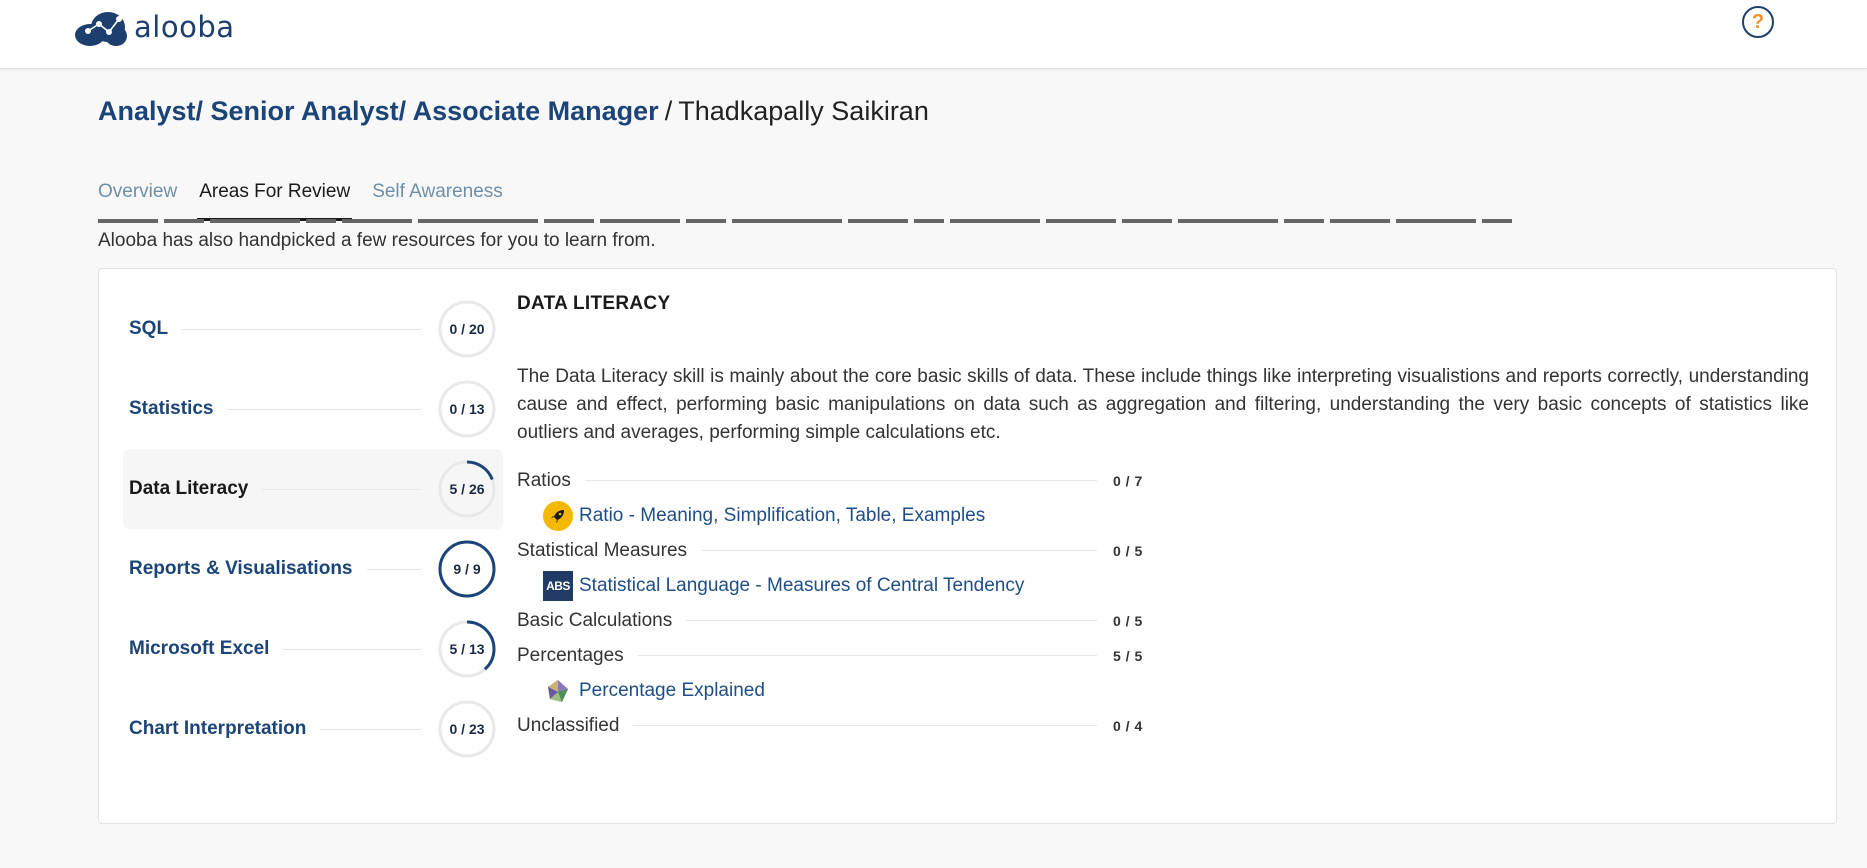  I want to click on subskill-name: Basic Calculations, so click(595, 620).